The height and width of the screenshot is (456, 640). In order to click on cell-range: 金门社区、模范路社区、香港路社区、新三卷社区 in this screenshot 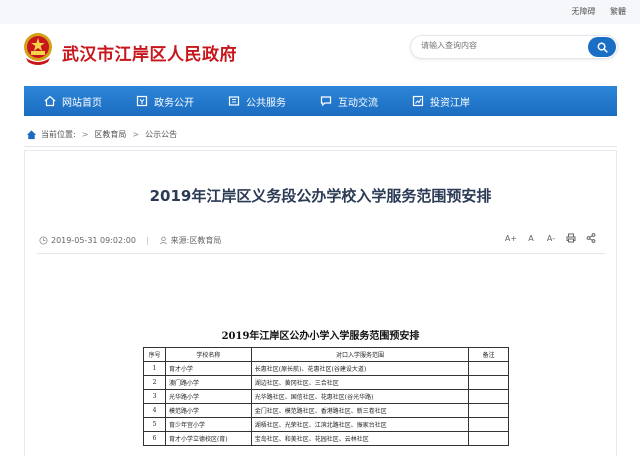, I will do `click(360, 410)`.